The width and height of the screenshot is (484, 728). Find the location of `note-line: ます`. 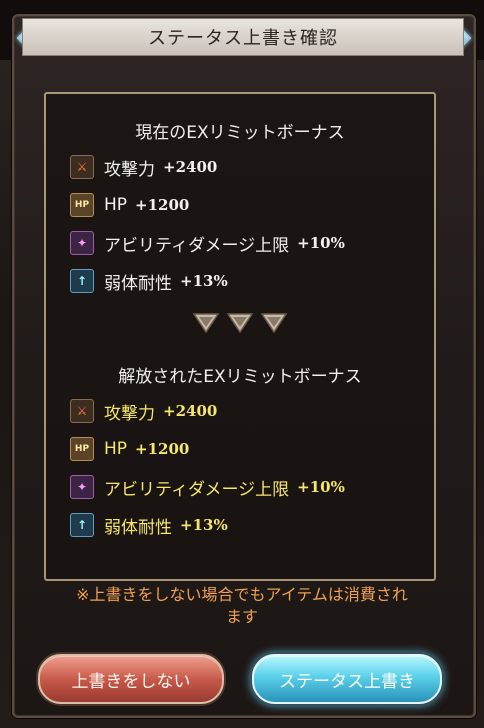

note-line: ます is located at coordinates (241, 616).